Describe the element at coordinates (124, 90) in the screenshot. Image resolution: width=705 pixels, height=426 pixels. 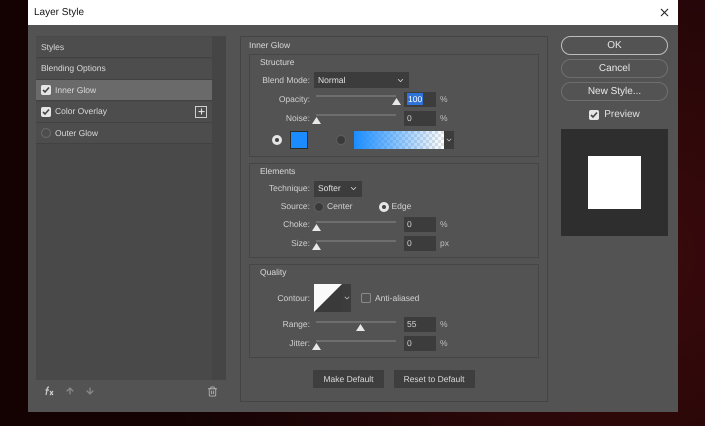
I see `style-list-item: Inner Glow` at that location.